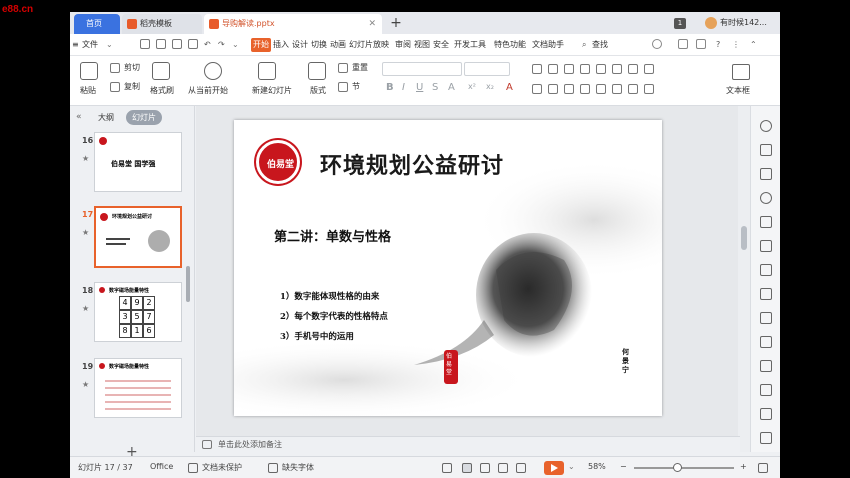 This screenshot has height=478, width=850. Describe the element at coordinates (766, 294) in the screenshot. I see `chart-icon` at that location.